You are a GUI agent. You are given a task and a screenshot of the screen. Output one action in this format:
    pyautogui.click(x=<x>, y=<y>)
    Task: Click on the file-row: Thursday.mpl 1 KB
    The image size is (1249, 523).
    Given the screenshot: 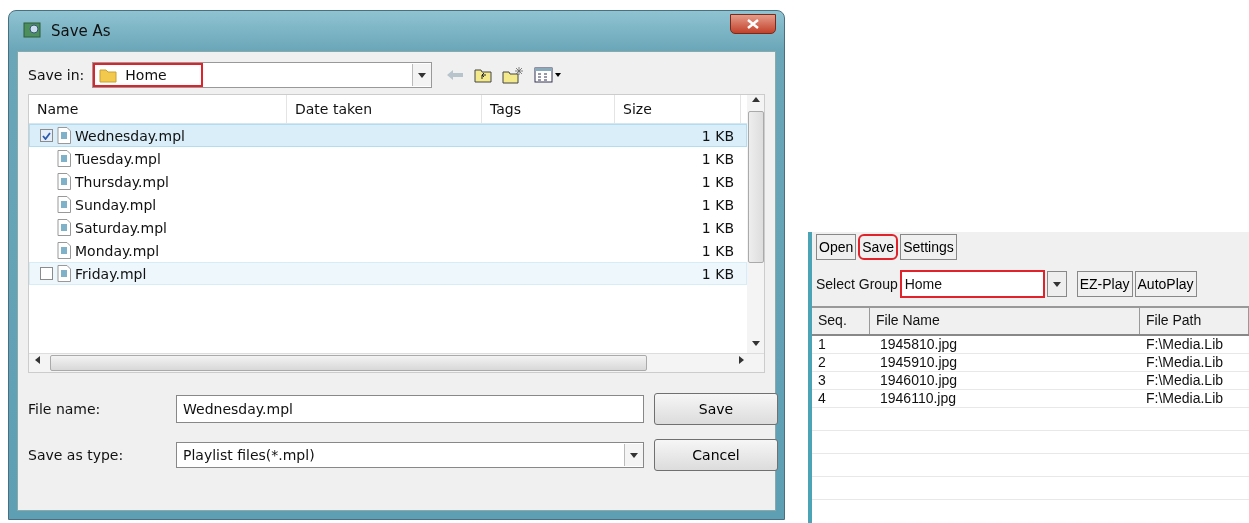 What is the action you would take?
    pyautogui.click(x=388, y=181)
    